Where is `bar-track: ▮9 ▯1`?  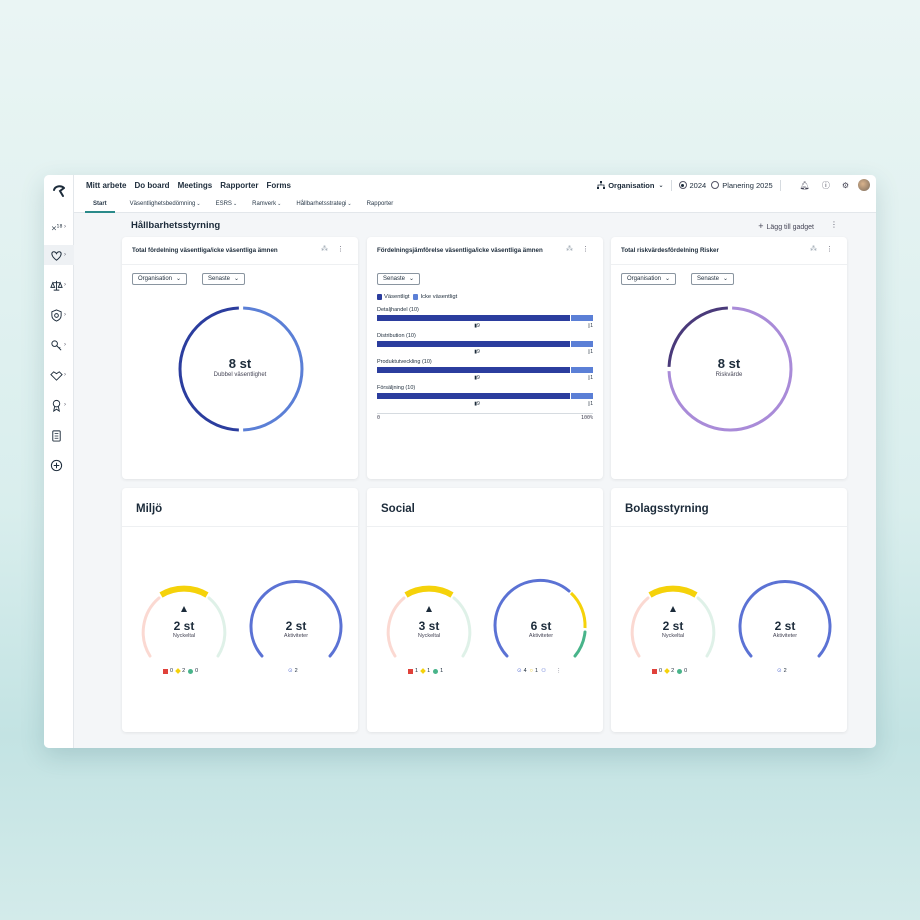
bar-track: ▮9 ▯1 is located at coordinates (485, 348).